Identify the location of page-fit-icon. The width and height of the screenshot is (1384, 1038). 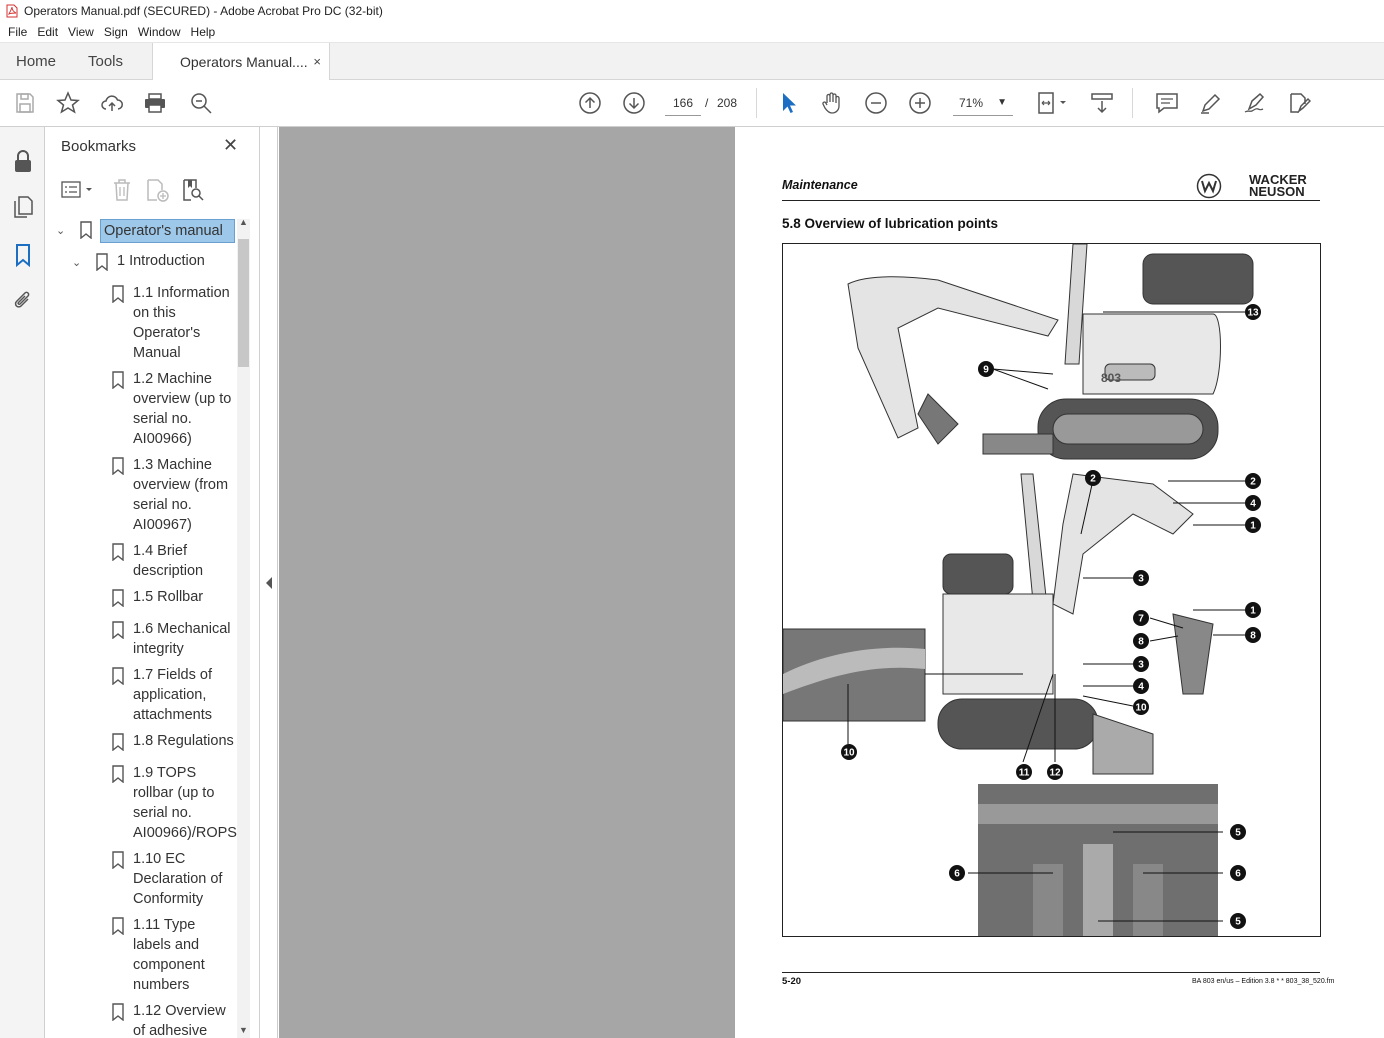
(1053, 103).